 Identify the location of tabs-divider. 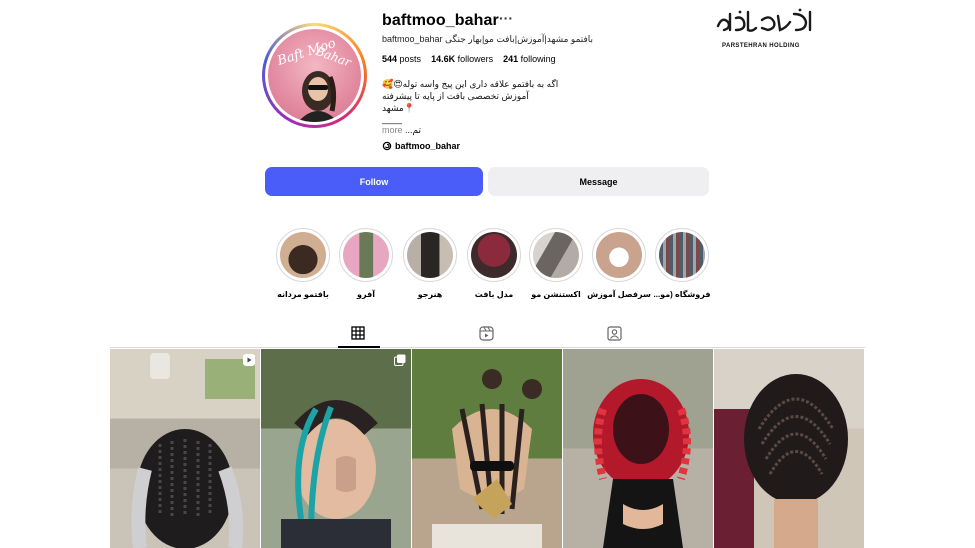
(487, 347).